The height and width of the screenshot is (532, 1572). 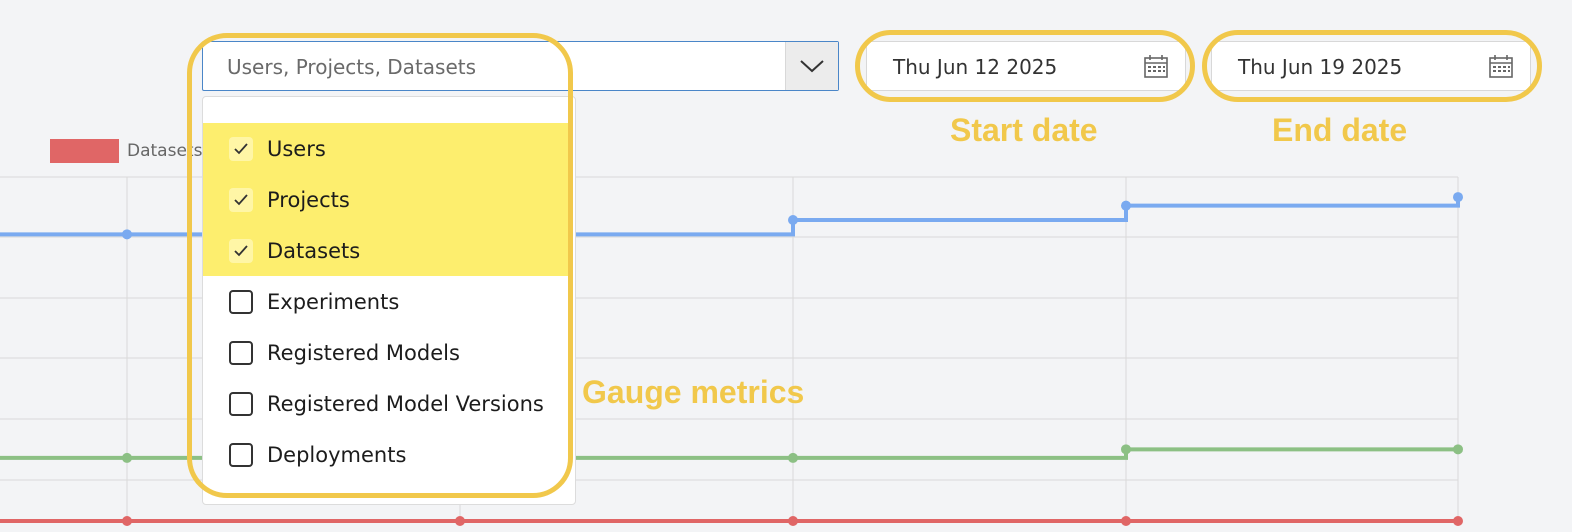 I want to click on end-date-input: Thu Jun 19 2025, so click(x=1371, y=66).